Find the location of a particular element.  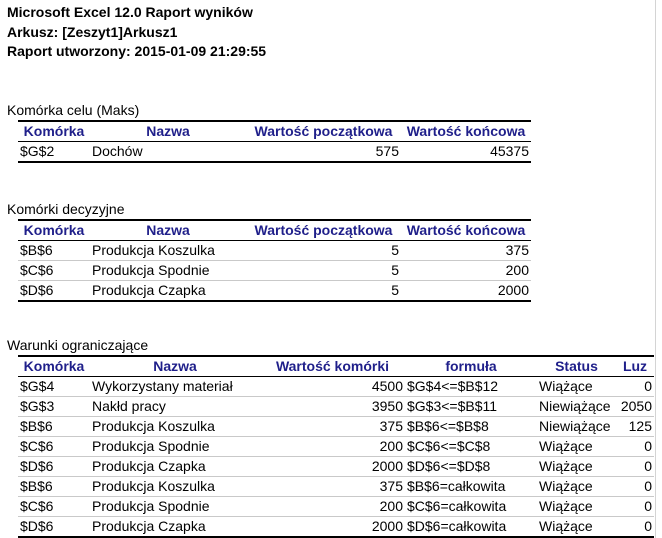

cell-ref: $G$4 is located at coordinates (54, 386).